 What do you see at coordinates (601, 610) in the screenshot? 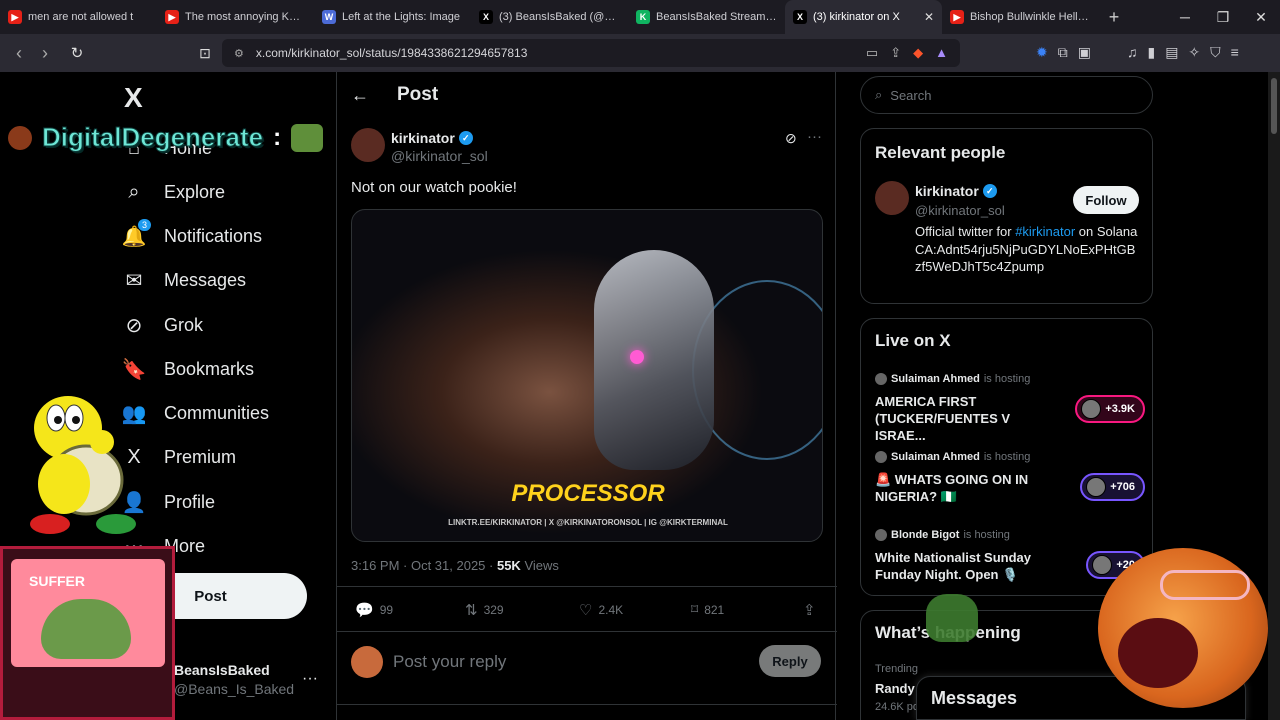
I see `like-action: ♡ 2.4K` at bounding box center [601, 610].